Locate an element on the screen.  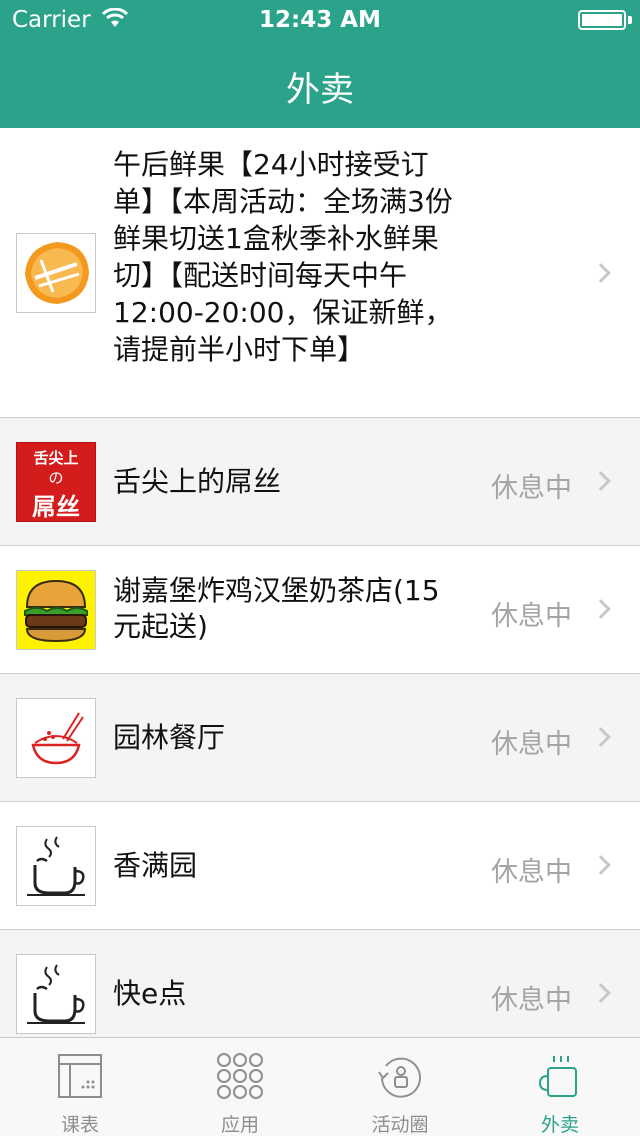
orange-slice-icon is located at coordinates (57, 273).